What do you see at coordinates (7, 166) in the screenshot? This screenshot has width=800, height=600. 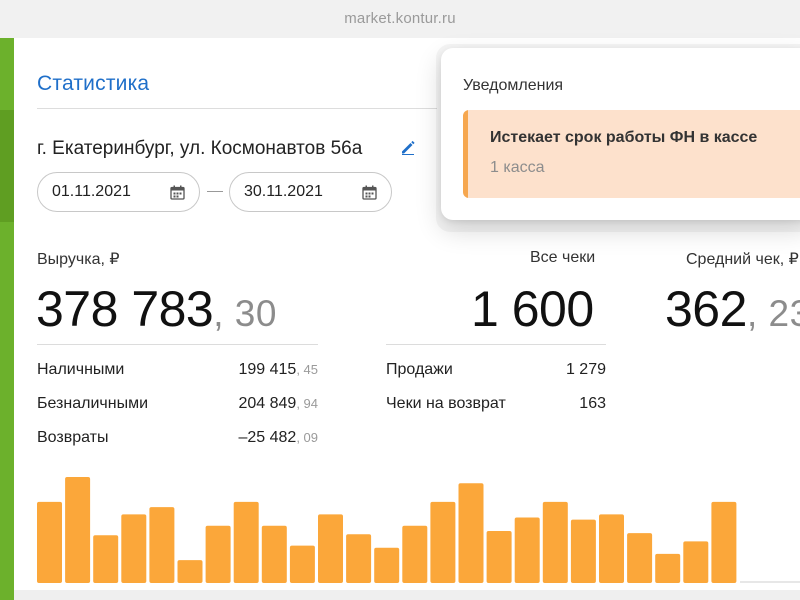 I see `sidebar-active-tab` at bounding box center [7, 166].